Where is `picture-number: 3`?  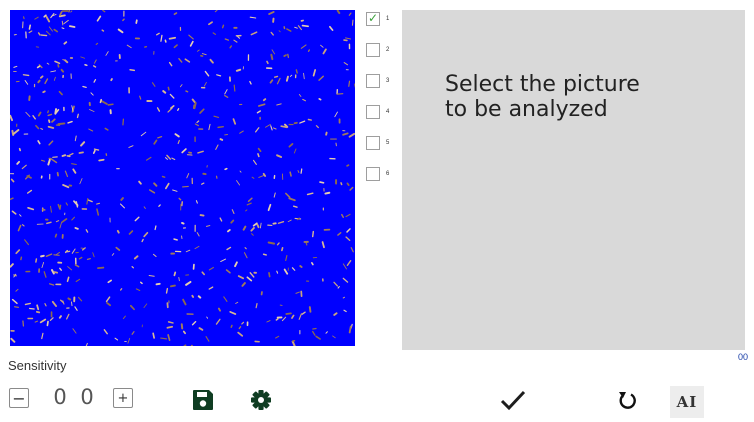
picture-number: 3 is located at coordinates (388, 81).